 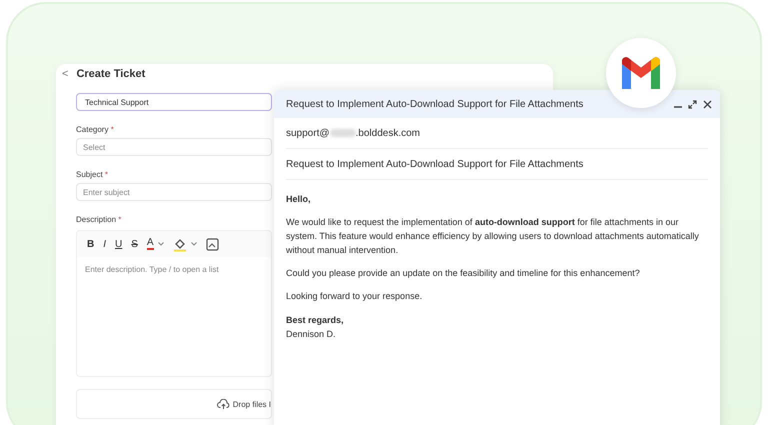 What do you see at coordinates (179, 244) in the screenshot?
I see `highlight-icon` at bounding box center [179, 244].